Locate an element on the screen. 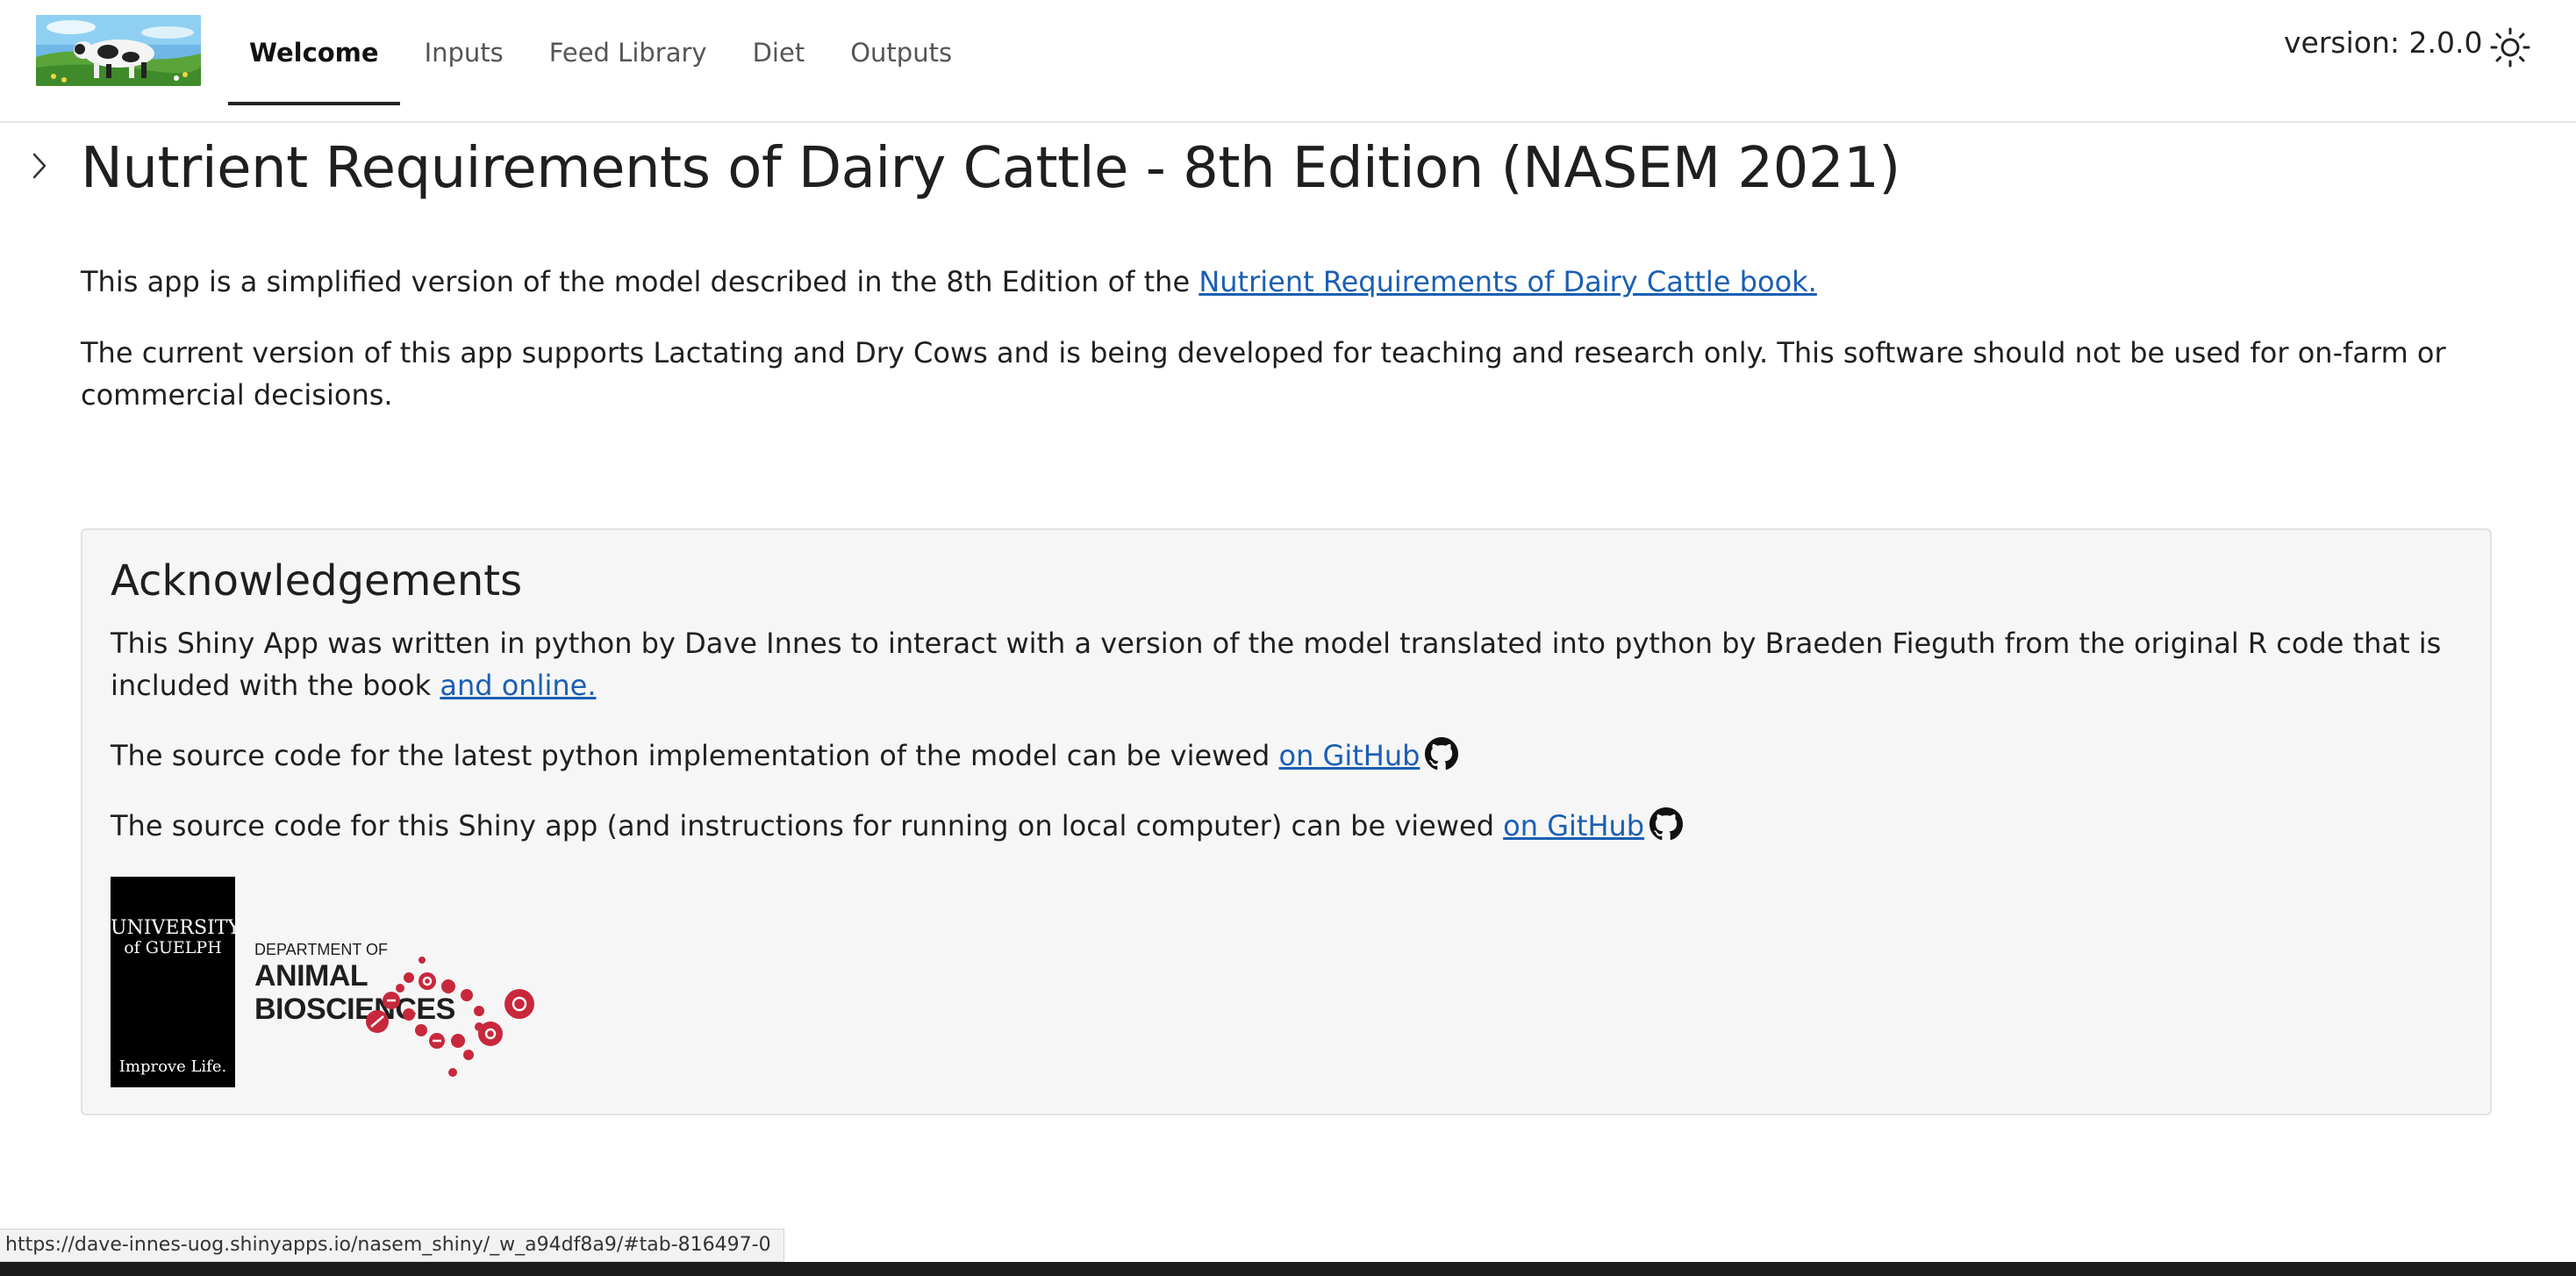  chevron-right-icon is located at coordinates (39, 166).